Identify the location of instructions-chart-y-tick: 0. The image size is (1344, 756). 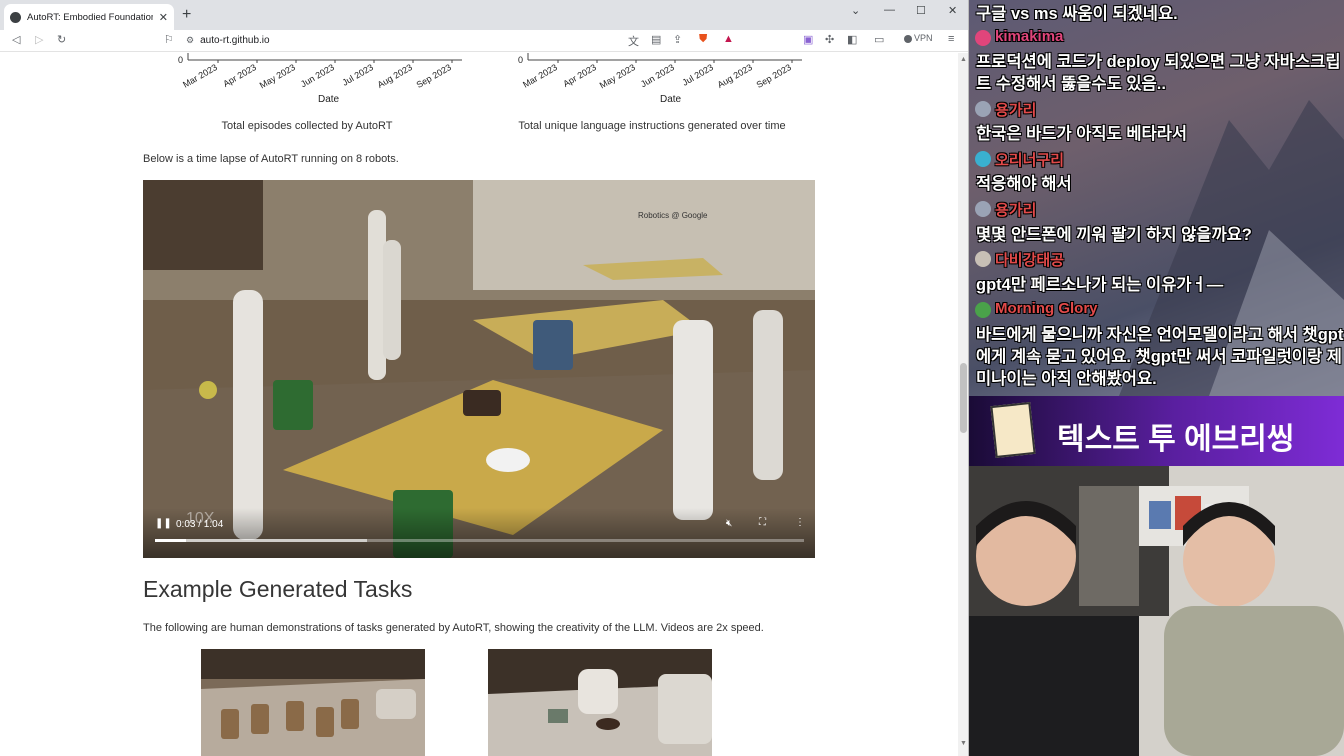
(520, 60).